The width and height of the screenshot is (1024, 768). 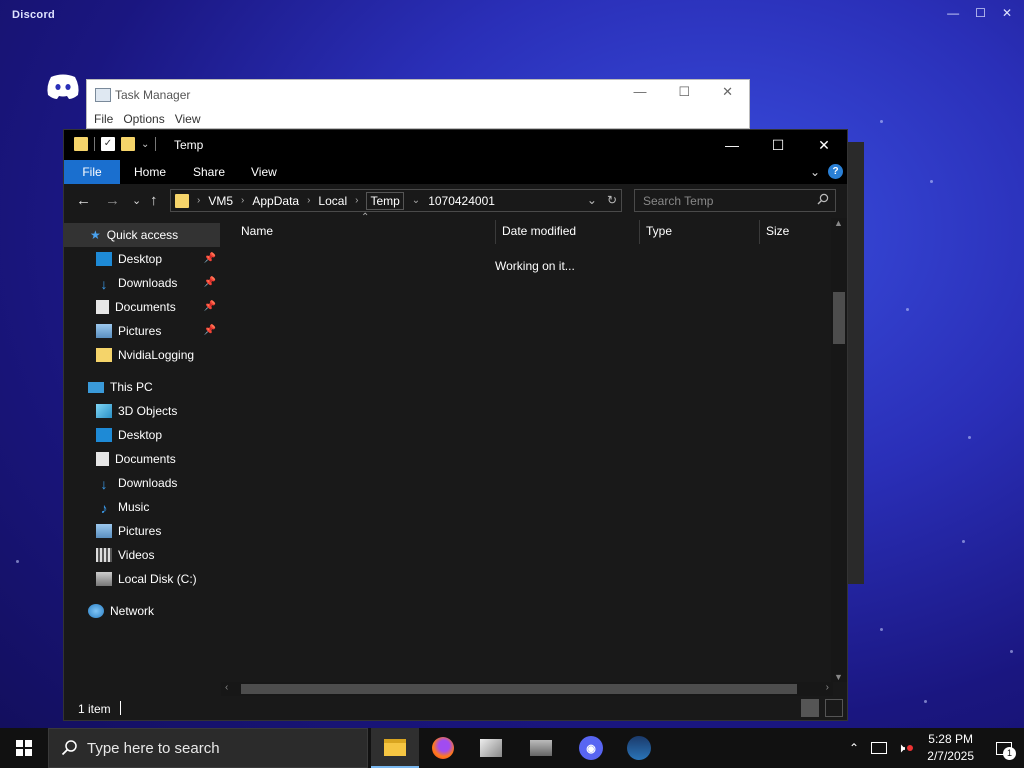 I want to click on breadcrumb-local: Local, so click(x=332, y=201).